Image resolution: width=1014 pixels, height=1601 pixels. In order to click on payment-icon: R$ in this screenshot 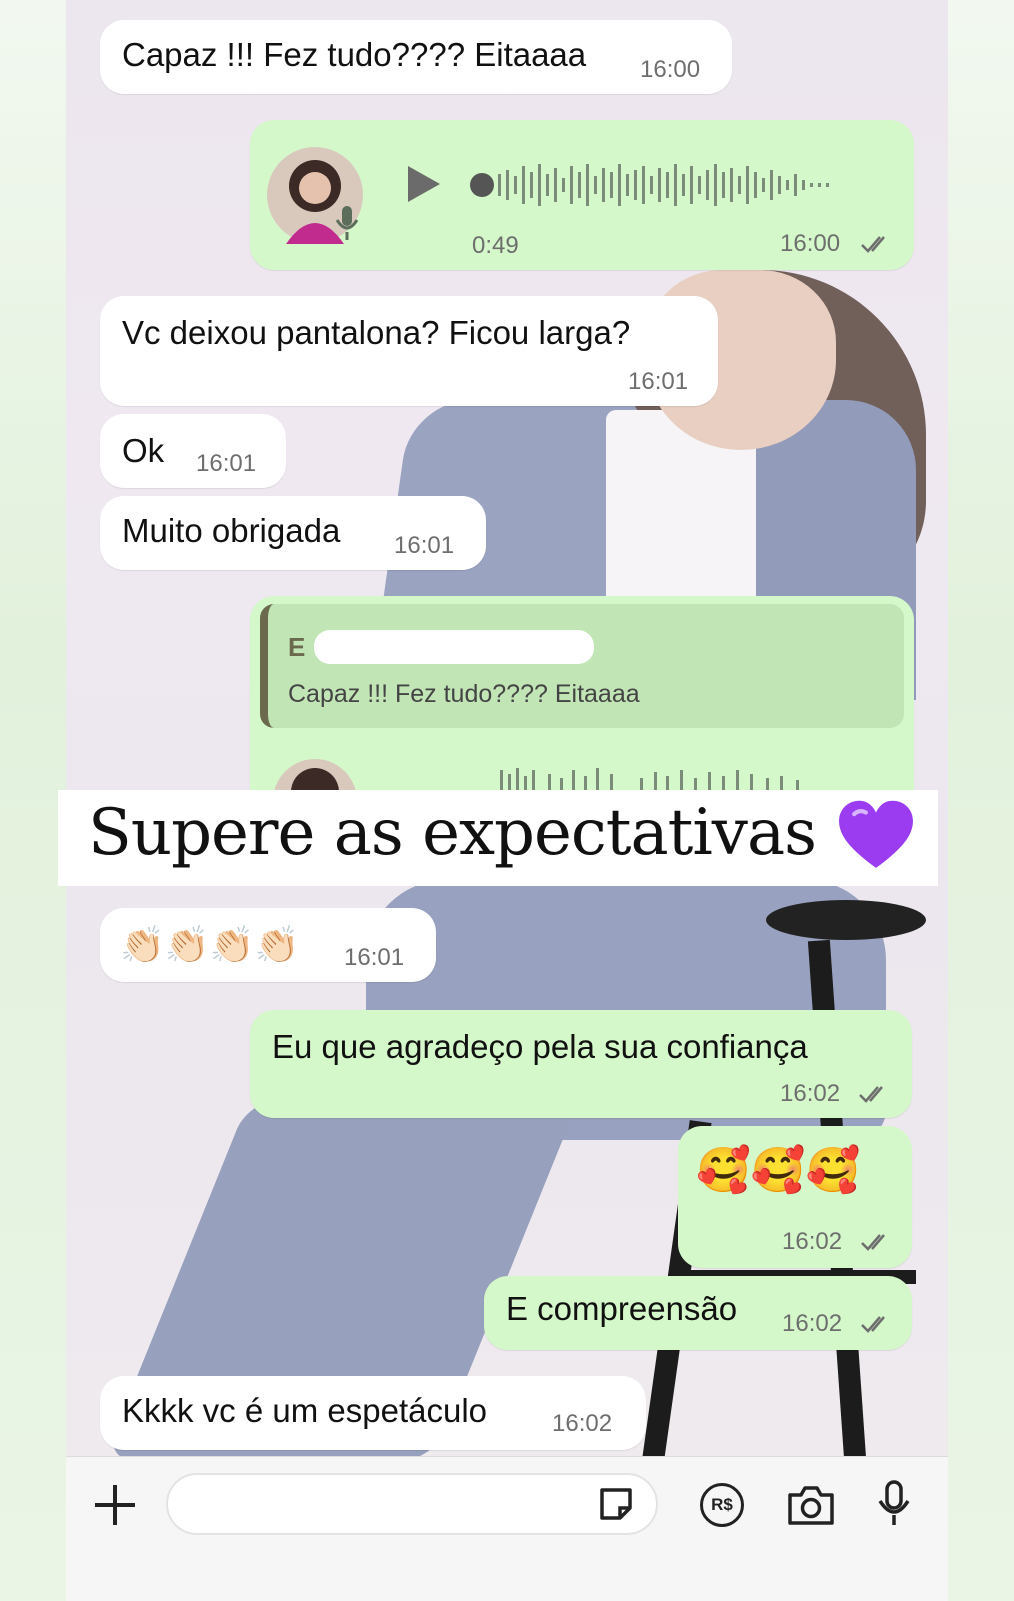, I will do `click(722, 1505)`.